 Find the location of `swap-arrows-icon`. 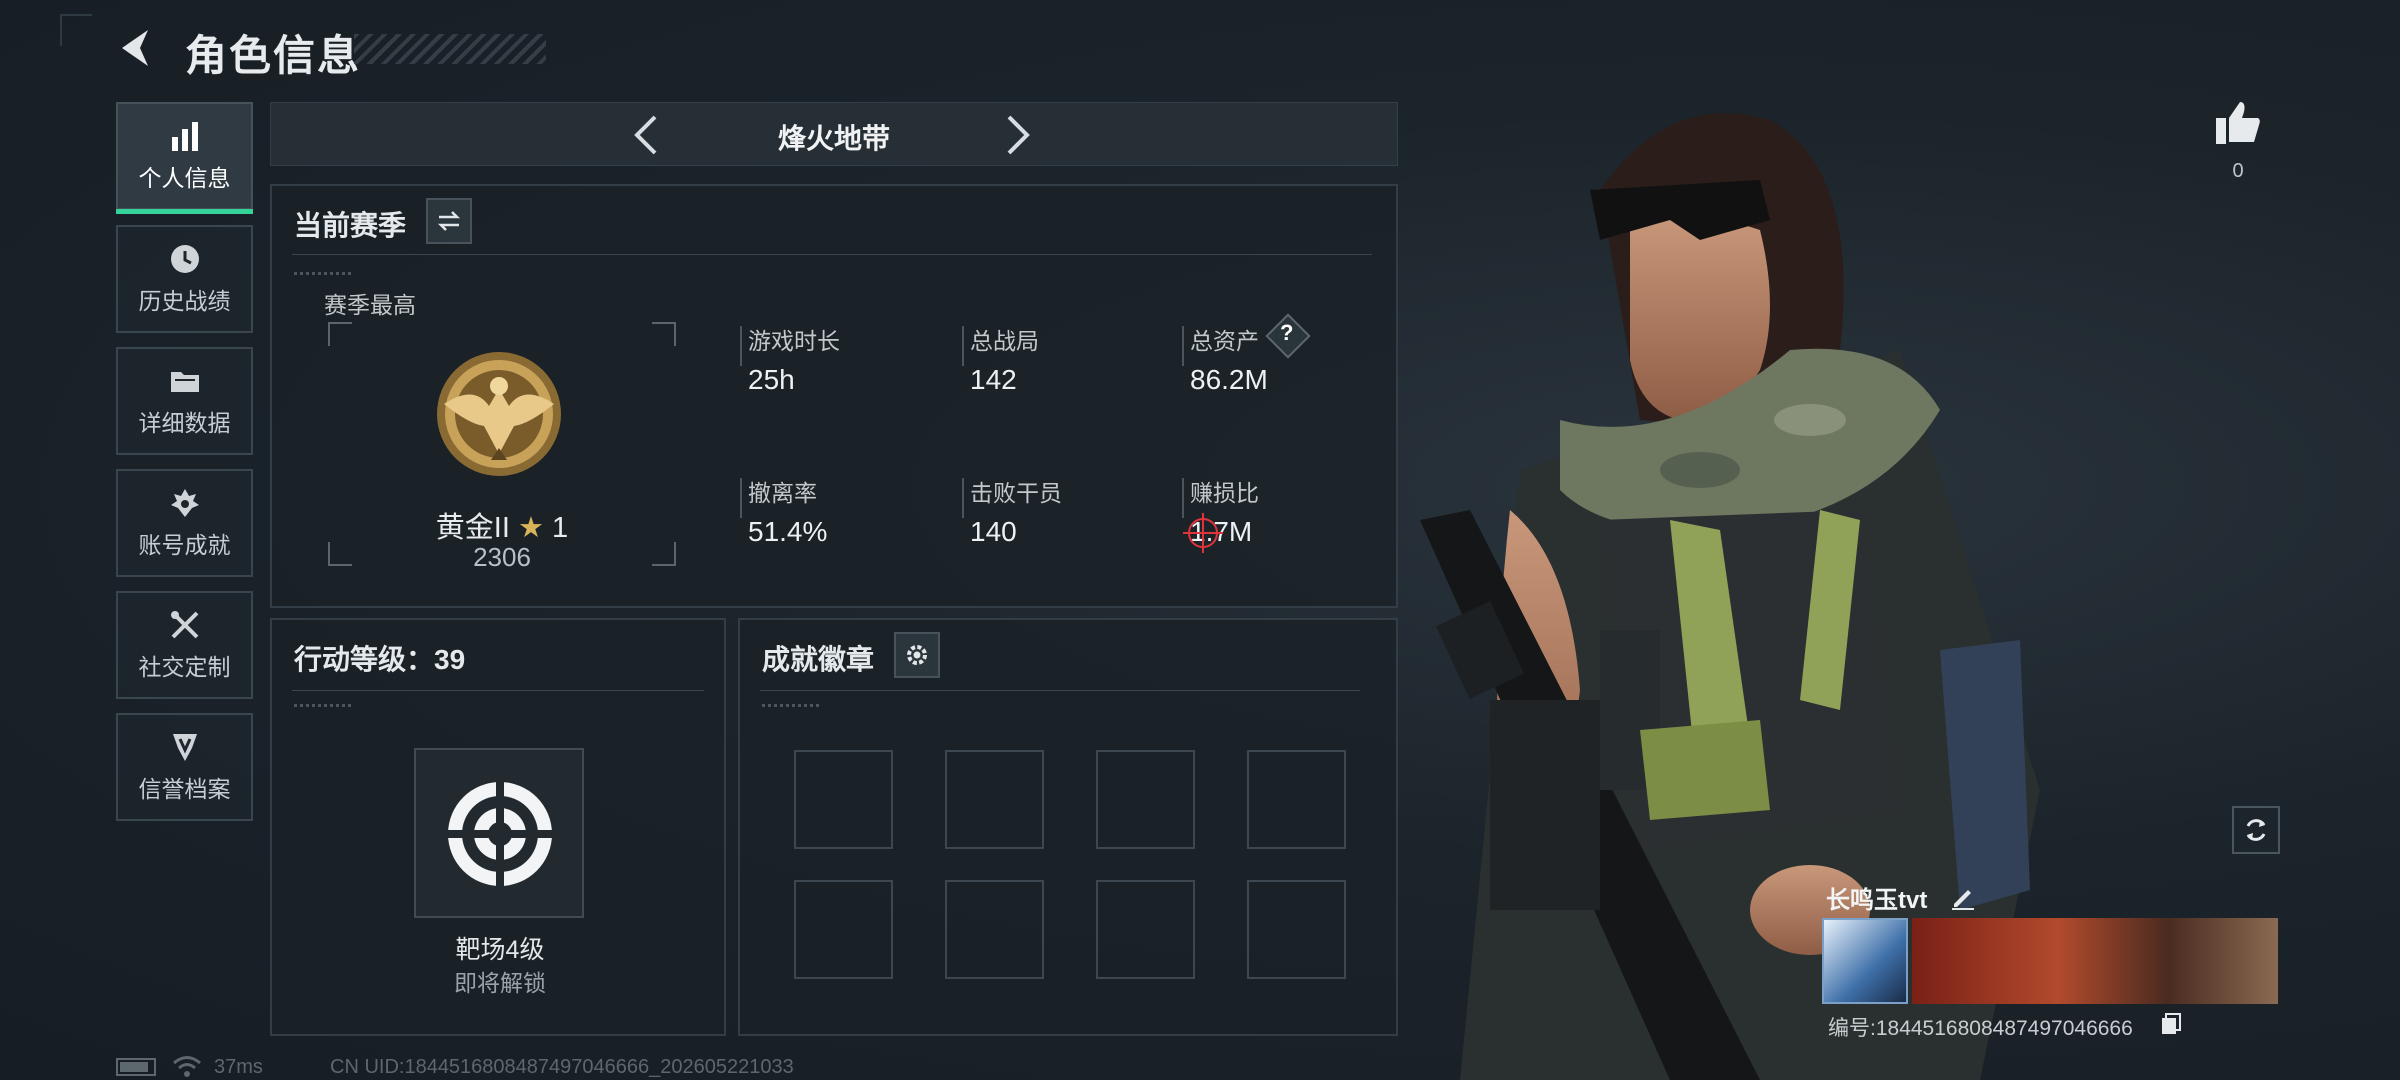

swap-arrows-icon is located at coordinates (449, 221).